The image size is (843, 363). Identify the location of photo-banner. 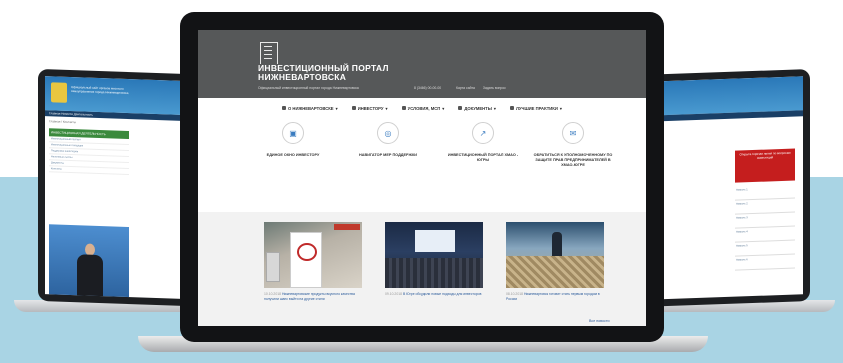
(306, 260).